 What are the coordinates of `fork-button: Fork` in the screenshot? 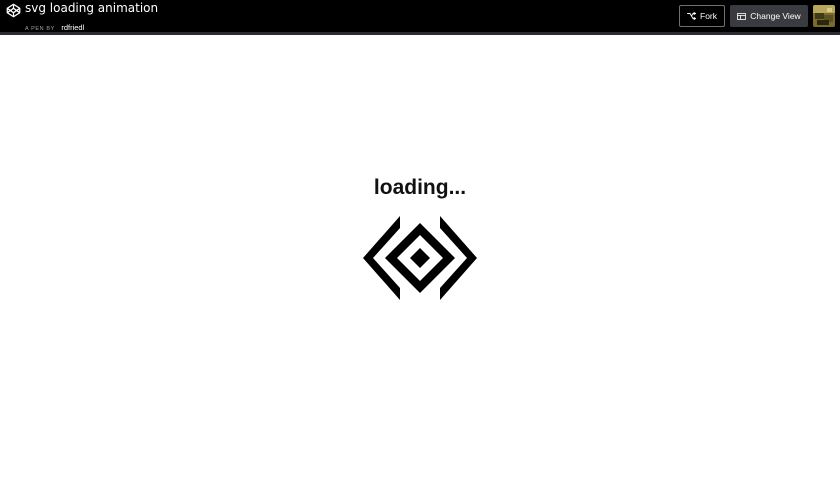 It's located at (702, 16).